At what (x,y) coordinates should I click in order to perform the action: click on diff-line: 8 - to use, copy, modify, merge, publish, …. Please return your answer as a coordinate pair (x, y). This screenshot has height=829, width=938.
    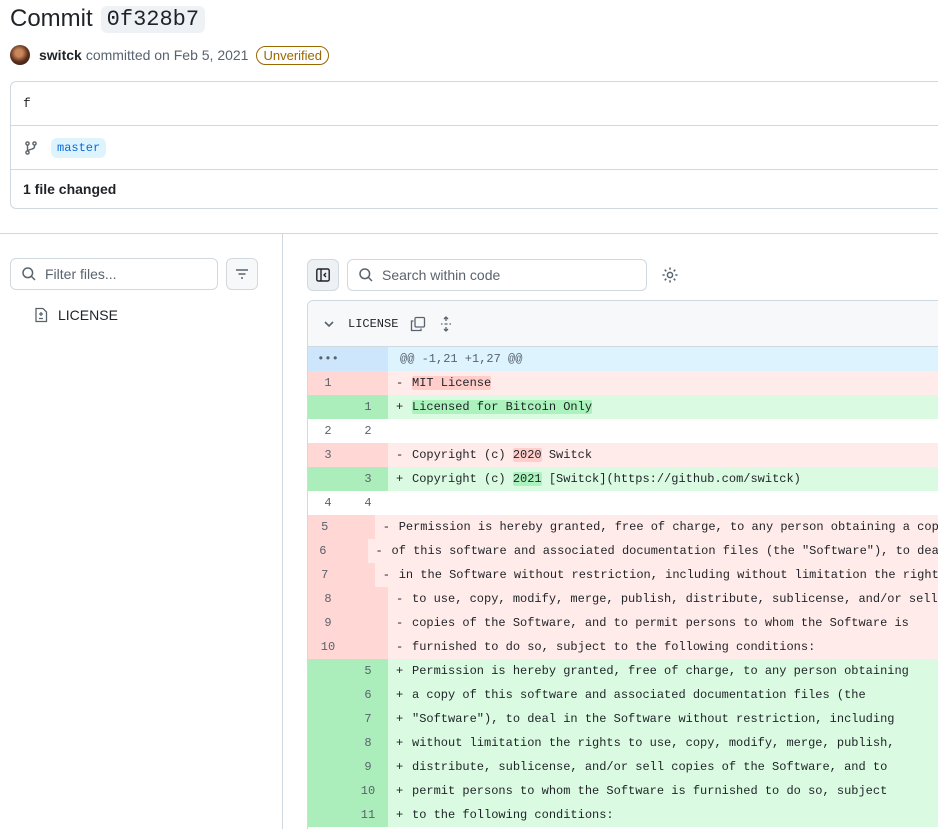
    Looking at the image, I should click on (623, 599).